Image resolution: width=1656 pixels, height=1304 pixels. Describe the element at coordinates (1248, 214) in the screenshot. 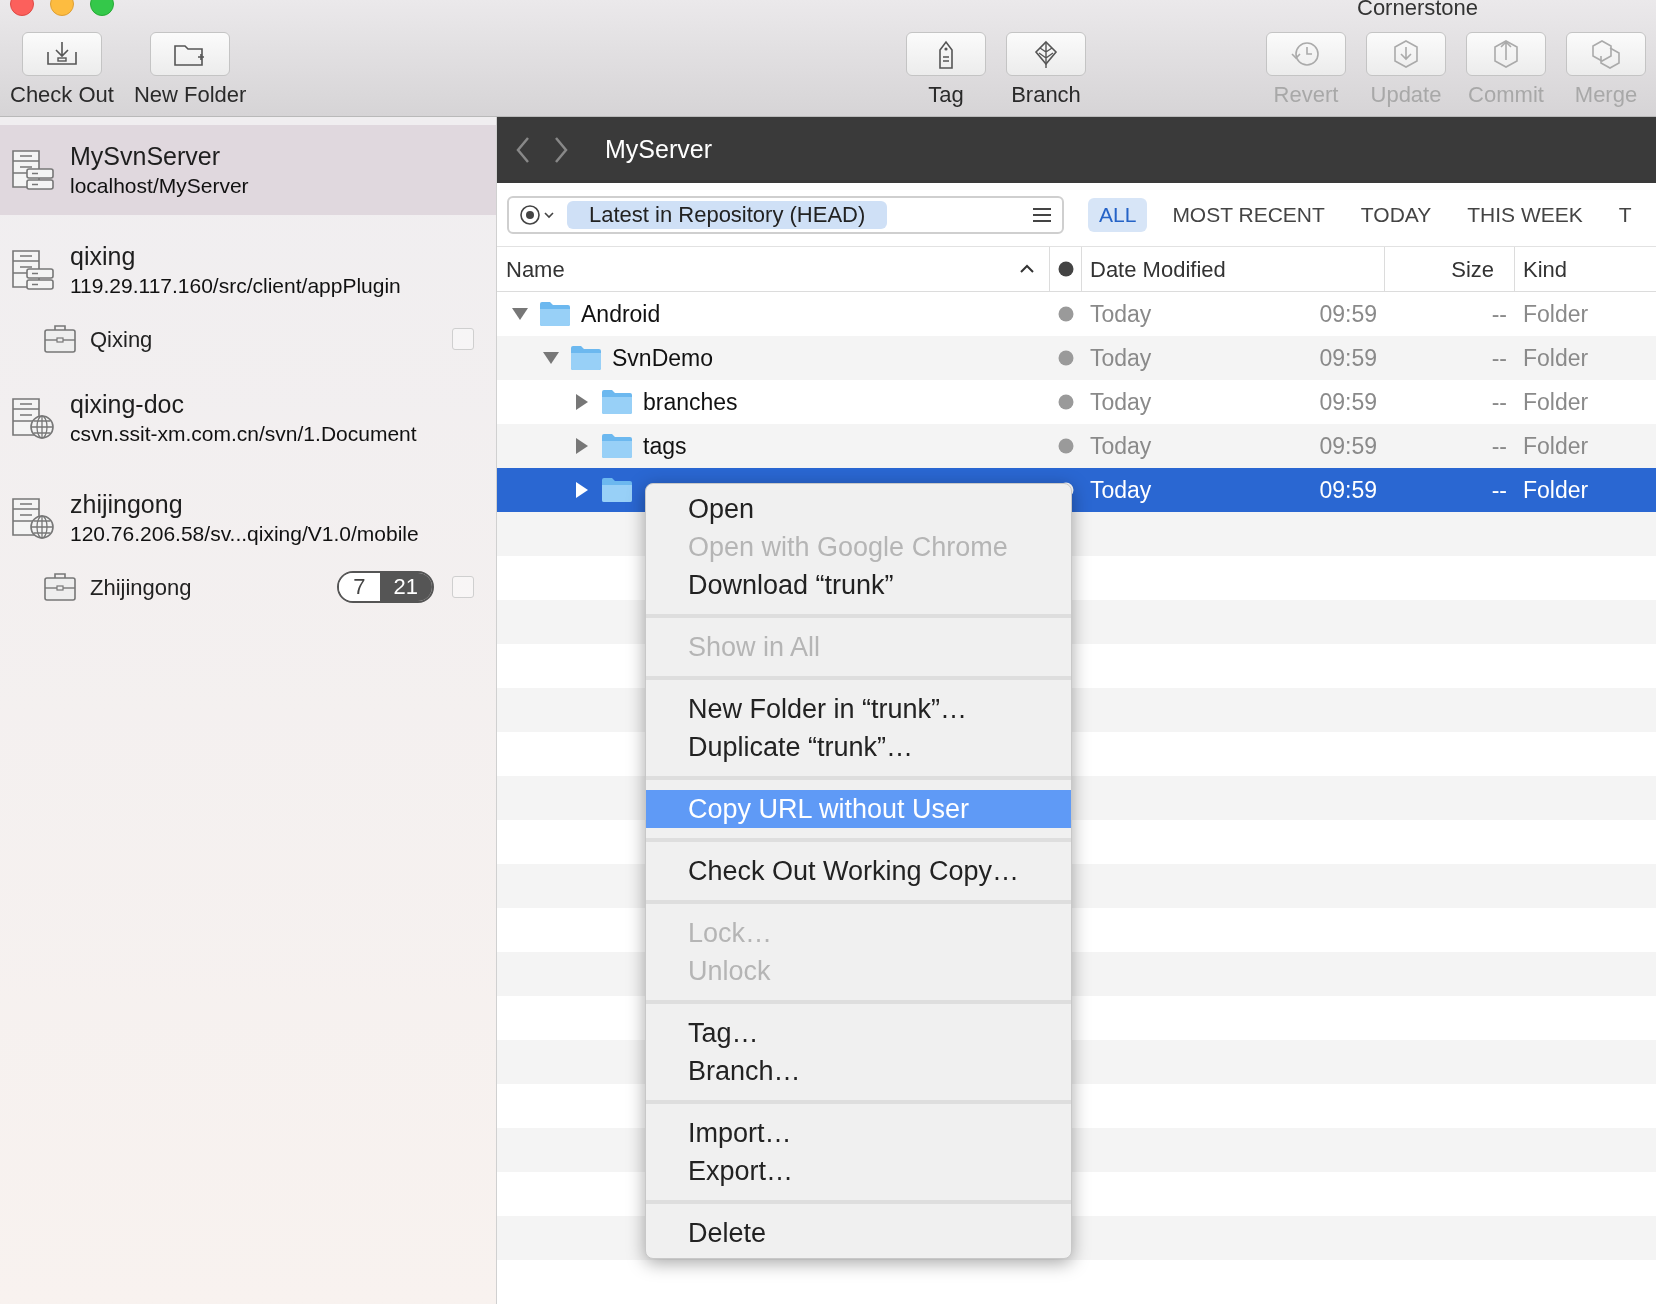

I see `filter-tab: MOST RECENT` at that location.